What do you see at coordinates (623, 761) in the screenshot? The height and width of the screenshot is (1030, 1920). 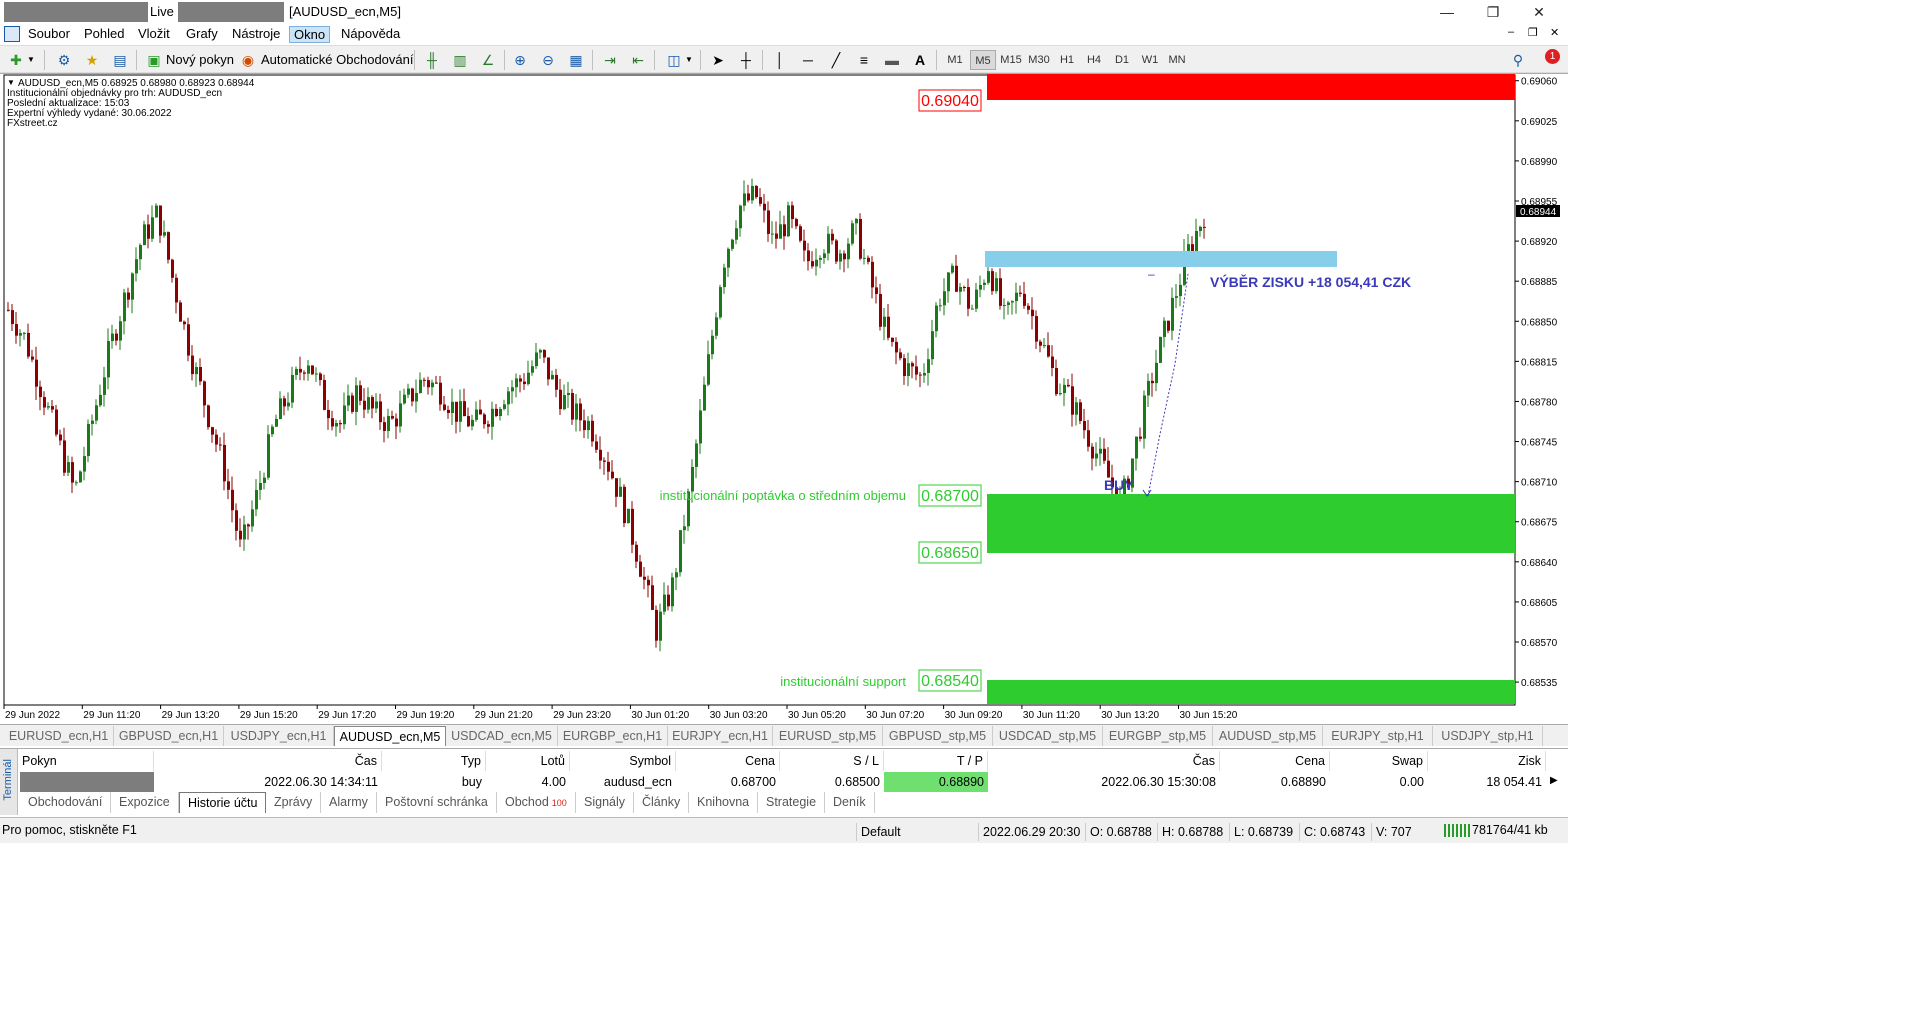 I see `terminal-header-4: Symbol` at bounding box center [623, 761].